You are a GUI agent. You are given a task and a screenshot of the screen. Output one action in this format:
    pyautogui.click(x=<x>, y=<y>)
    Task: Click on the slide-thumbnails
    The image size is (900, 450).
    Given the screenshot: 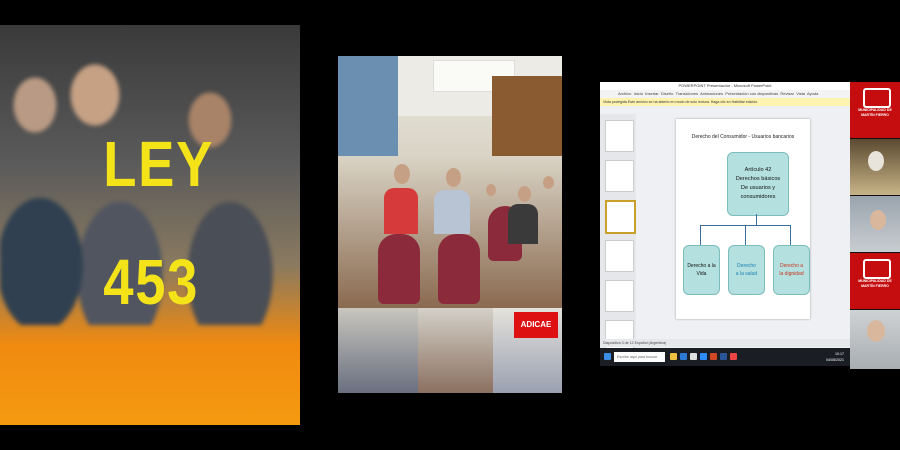 What is the action you would take?
    pyautogui.click(x=618, y=233)
    